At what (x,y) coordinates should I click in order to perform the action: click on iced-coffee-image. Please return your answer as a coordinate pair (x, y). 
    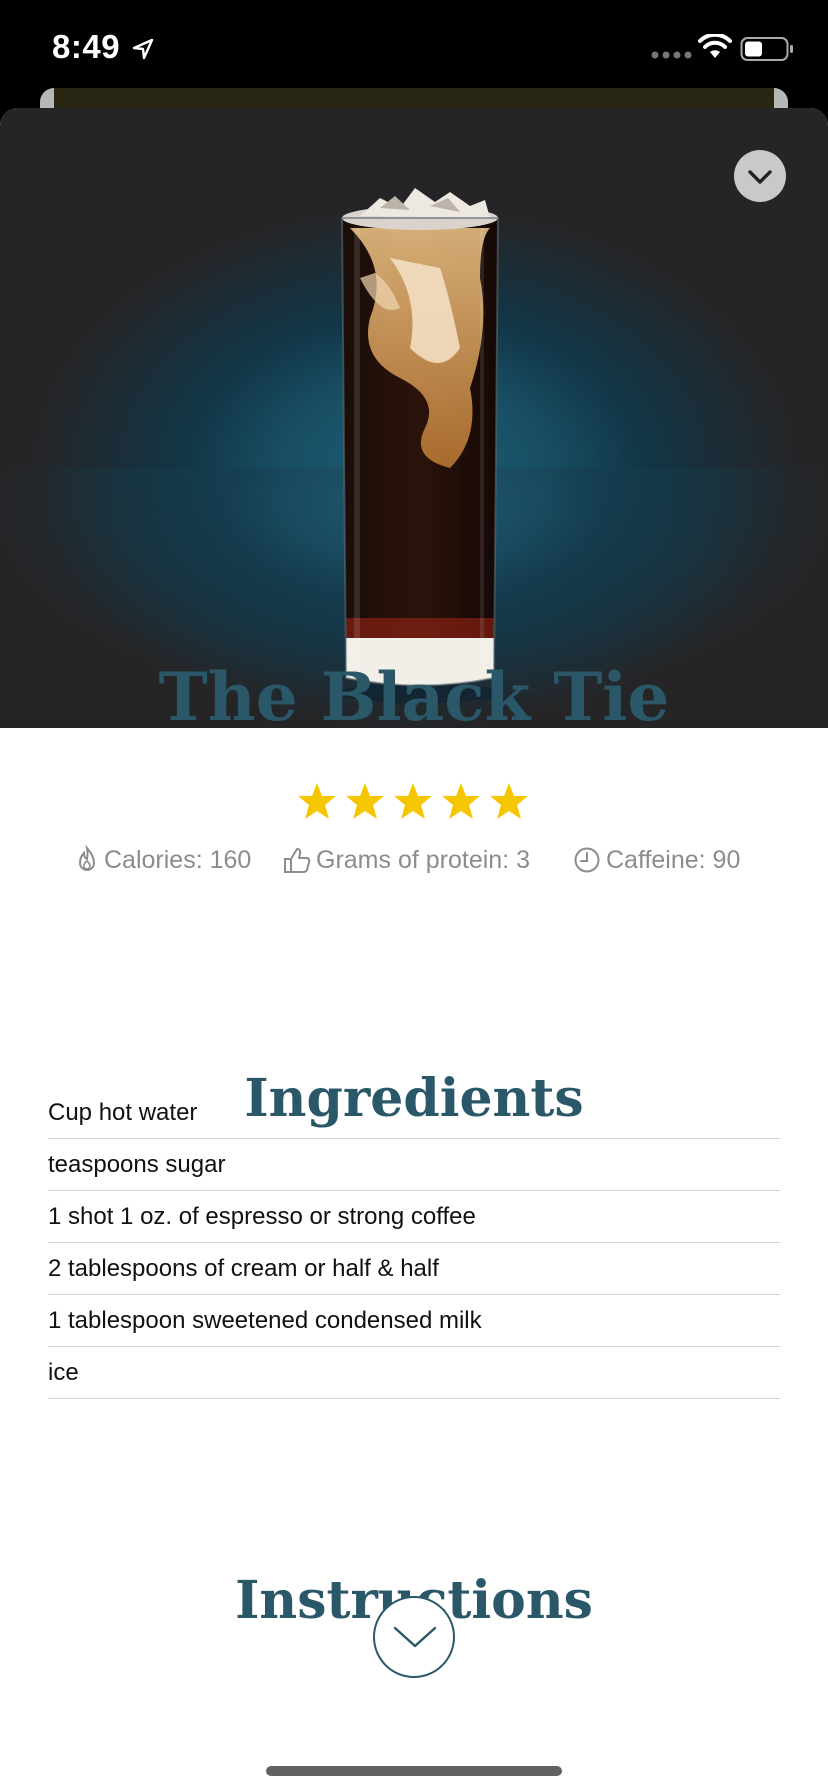
    Looking at the image, I should click on (420, 445).